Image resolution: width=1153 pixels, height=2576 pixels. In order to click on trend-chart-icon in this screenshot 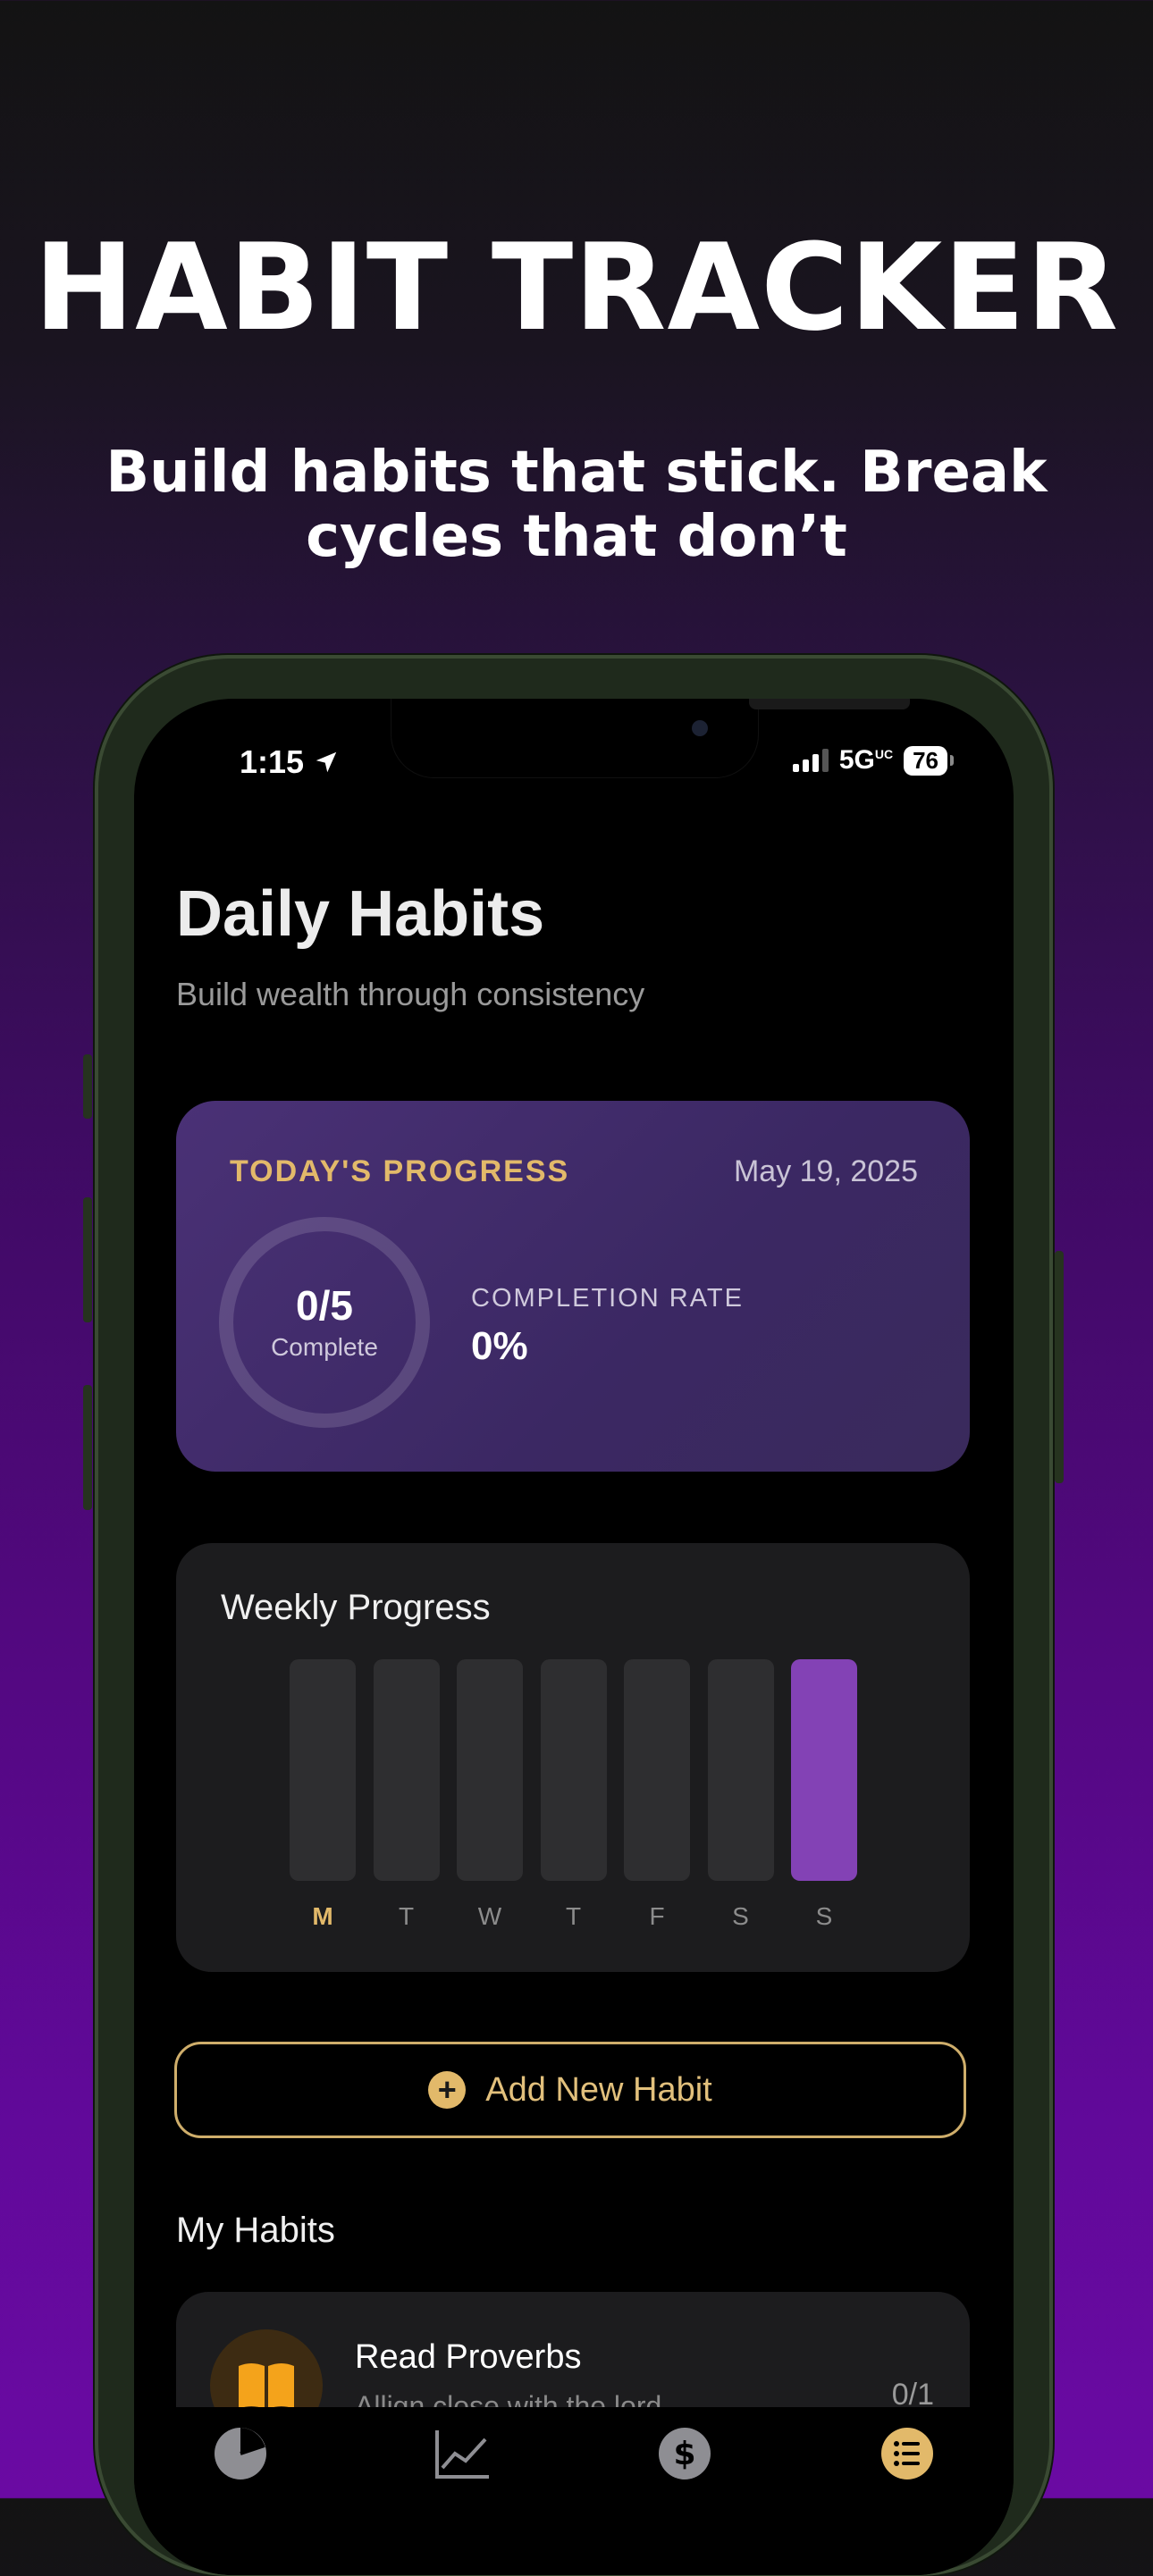, I will do `click(462, 2454)`.